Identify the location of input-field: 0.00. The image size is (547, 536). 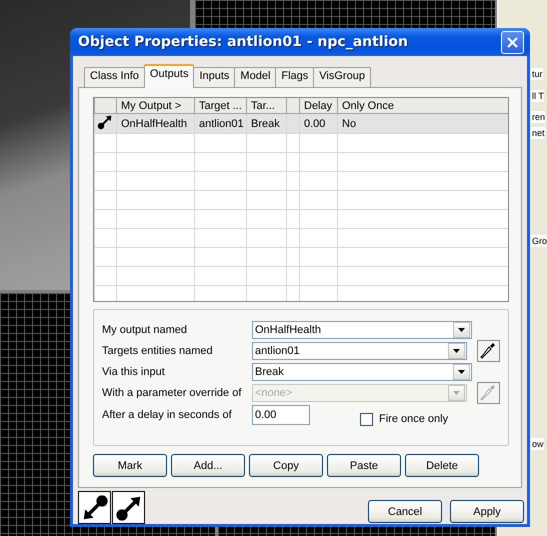
(281, 415).